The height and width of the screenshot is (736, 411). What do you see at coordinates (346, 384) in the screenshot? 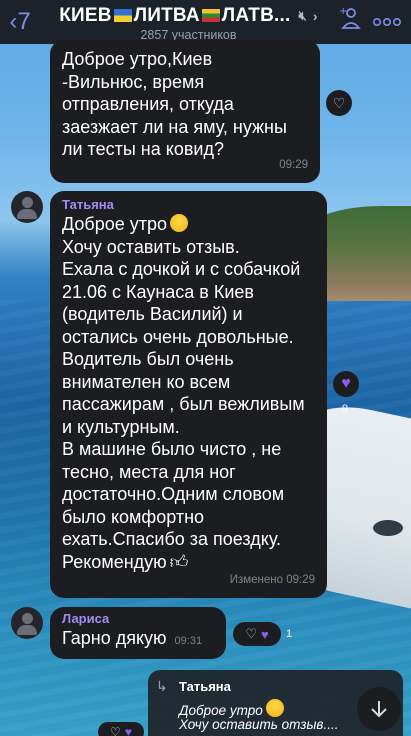
I see `purple-heart-reaction-icon: ♥` at bounding box center [346, 384].